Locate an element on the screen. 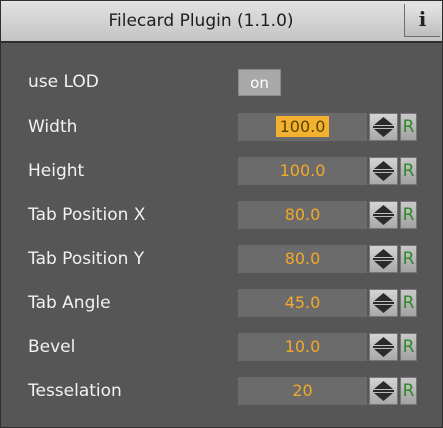  tab-position-y-input: 80.0 is located at coordinates (302, 259).